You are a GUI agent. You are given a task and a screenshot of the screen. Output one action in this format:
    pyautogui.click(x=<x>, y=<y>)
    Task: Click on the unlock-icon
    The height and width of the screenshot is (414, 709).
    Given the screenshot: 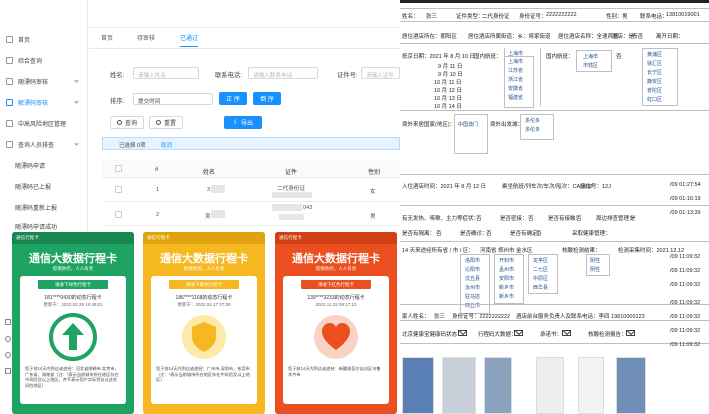 What is the action you would take?
    pyautogui.click(x=9, y=102)
    